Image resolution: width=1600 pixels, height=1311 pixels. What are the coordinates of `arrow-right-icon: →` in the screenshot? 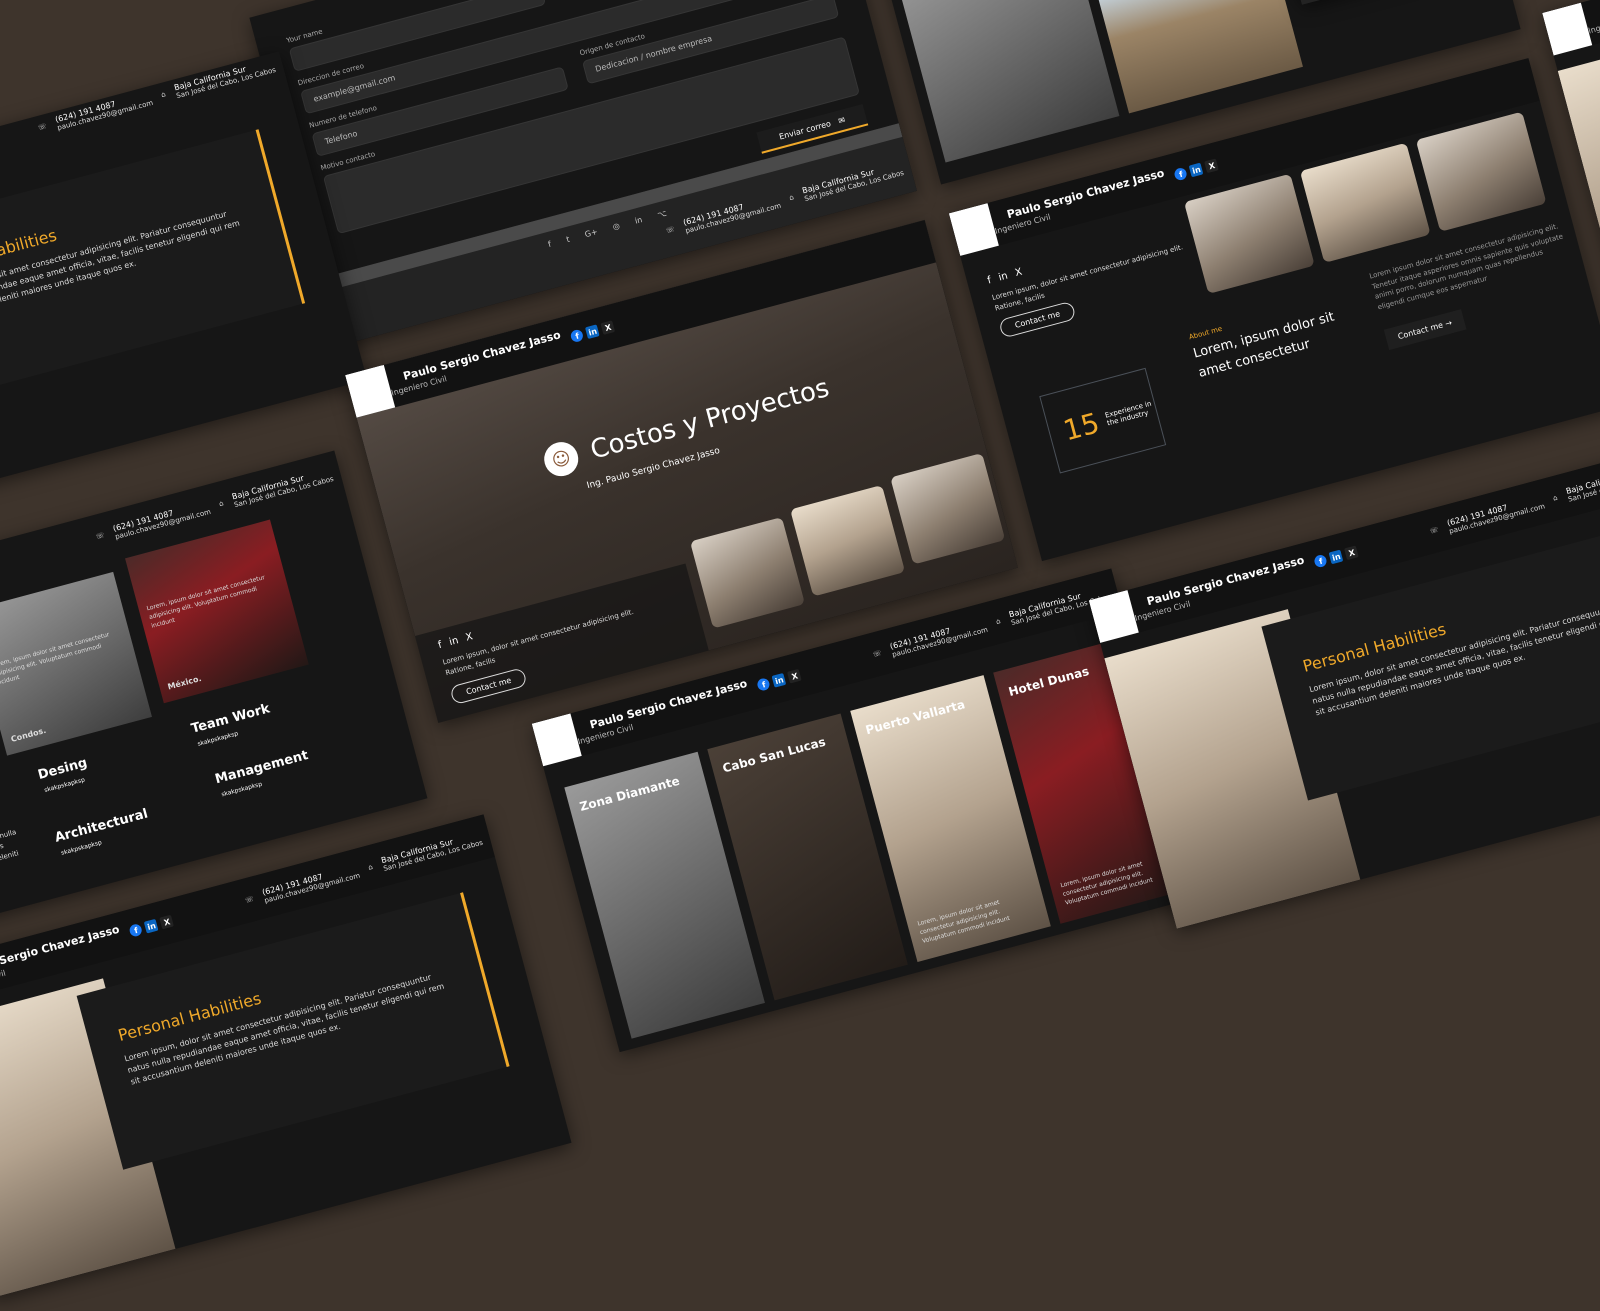 It's located at (1449, 323).